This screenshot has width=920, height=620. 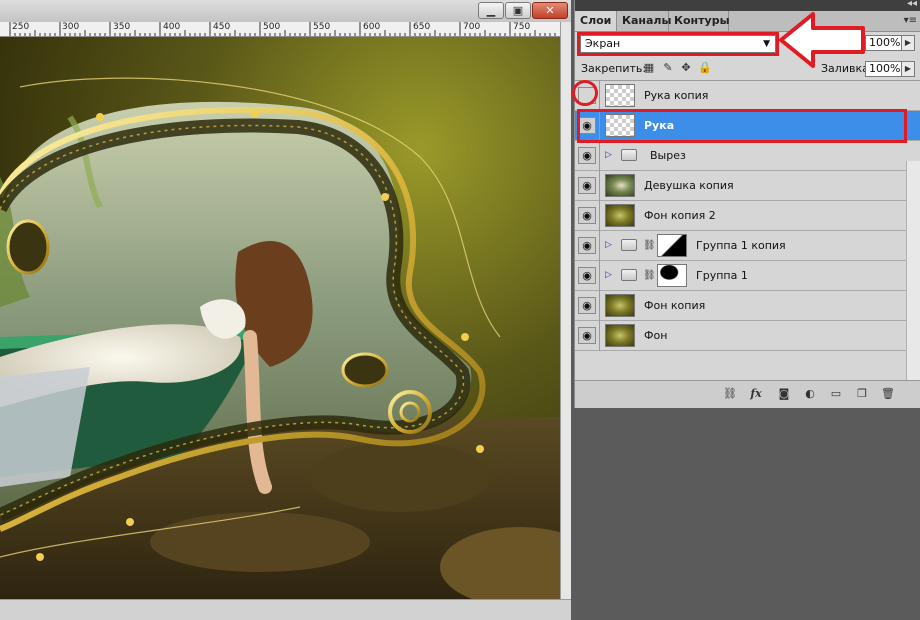 I want to click on ruler-label: 400, so click(x=172, y=27).